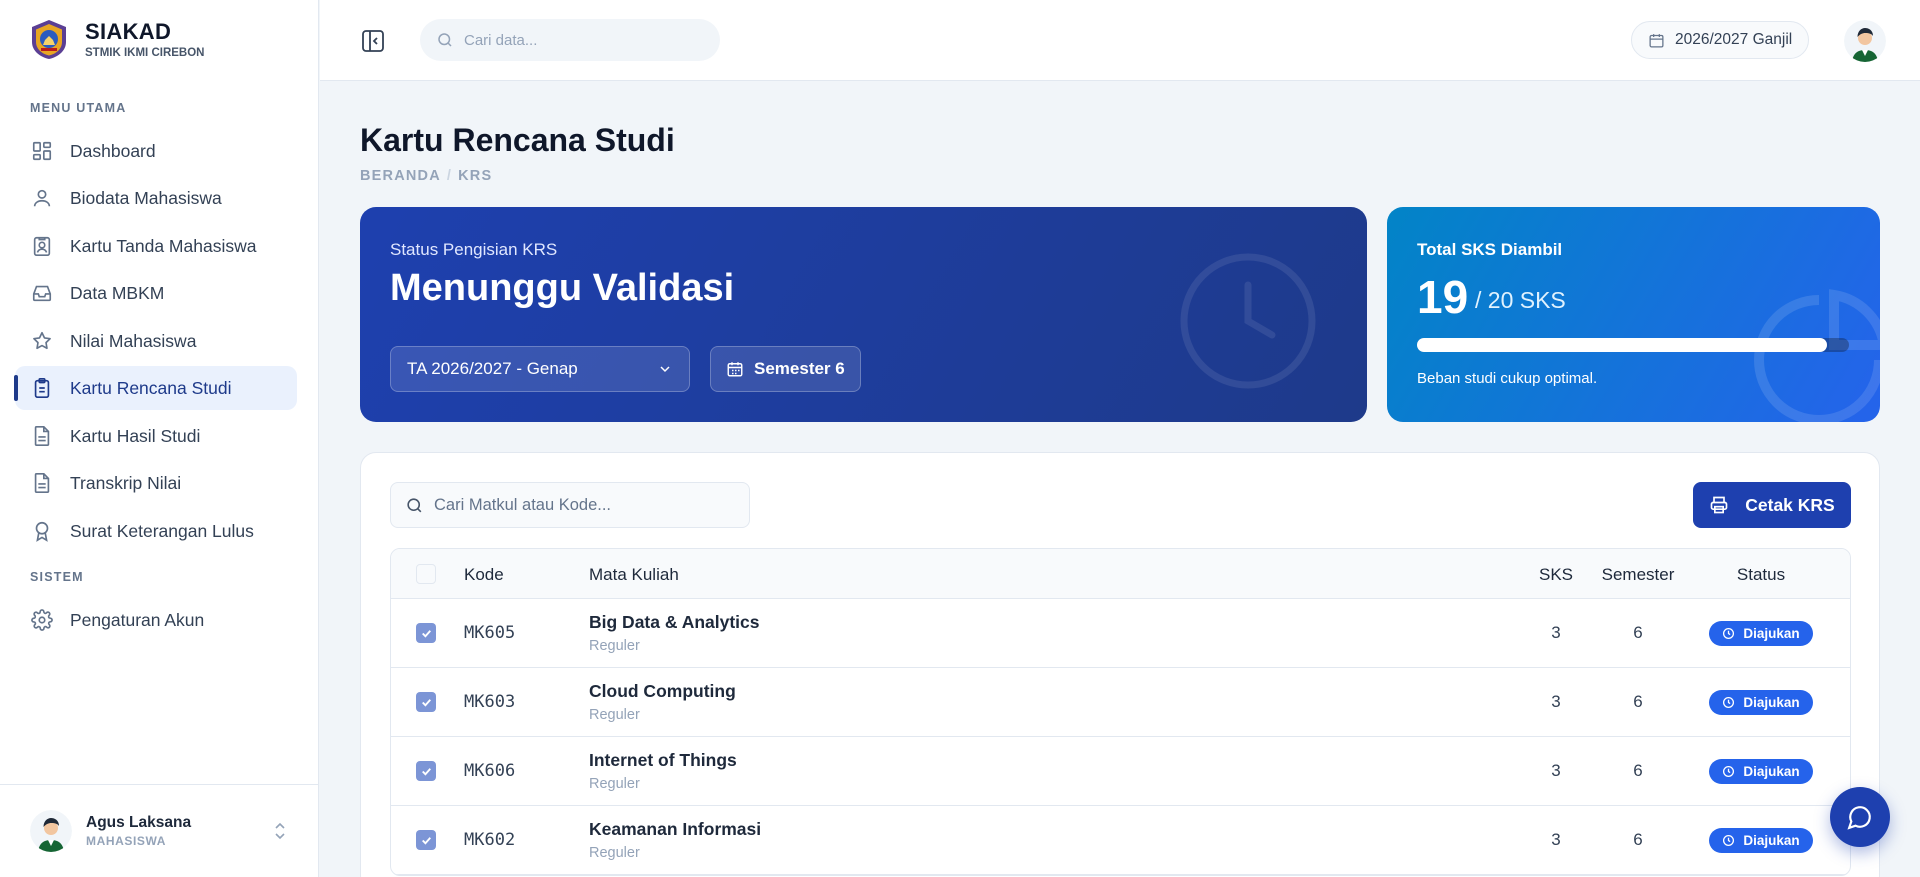 The width and height of the screenshot is (1920, 877). What do you see at coordinates (490, 771) in the screenshot?
I see `course-code: MK606` at bounding box center [490, 771].